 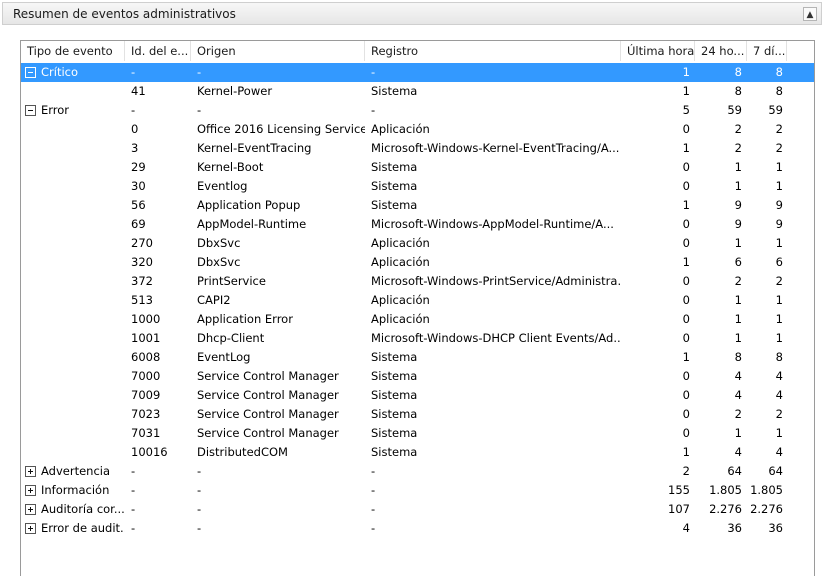 What do you see at coordinates (242, 452) in the screenshot?
I see `source-cell: DistributedCOM` at bounding box center [242, 452].